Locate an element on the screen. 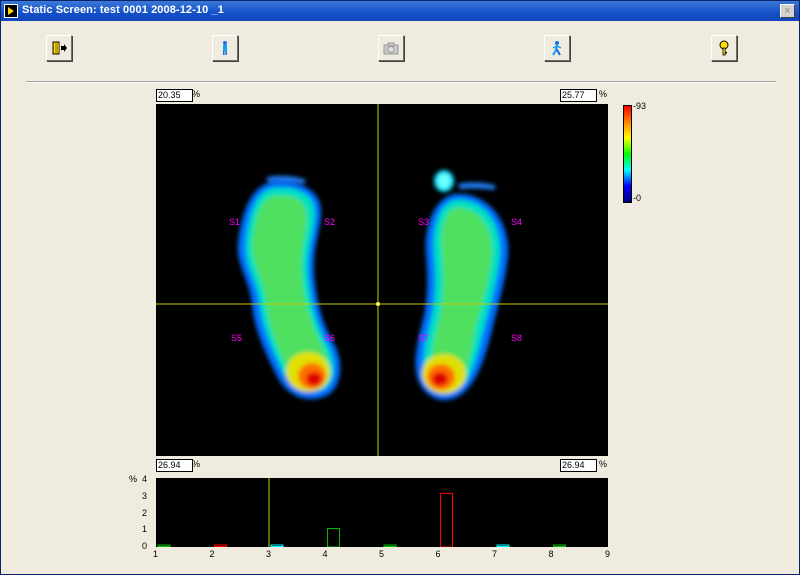  app-icon is located at coordinates (11, 11).